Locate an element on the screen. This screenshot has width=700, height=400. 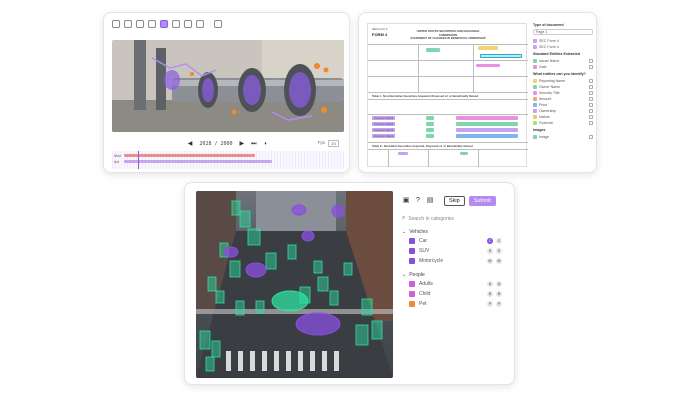
box-icon is located at coordinates (140, 24).